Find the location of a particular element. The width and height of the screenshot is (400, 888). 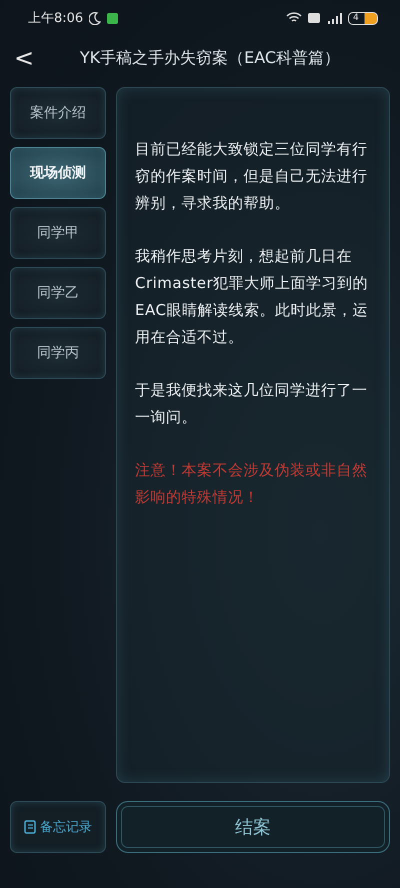

page-title: YK手稿之手办失窃案（EAC科普篇） is located at coordinates (210, 58).